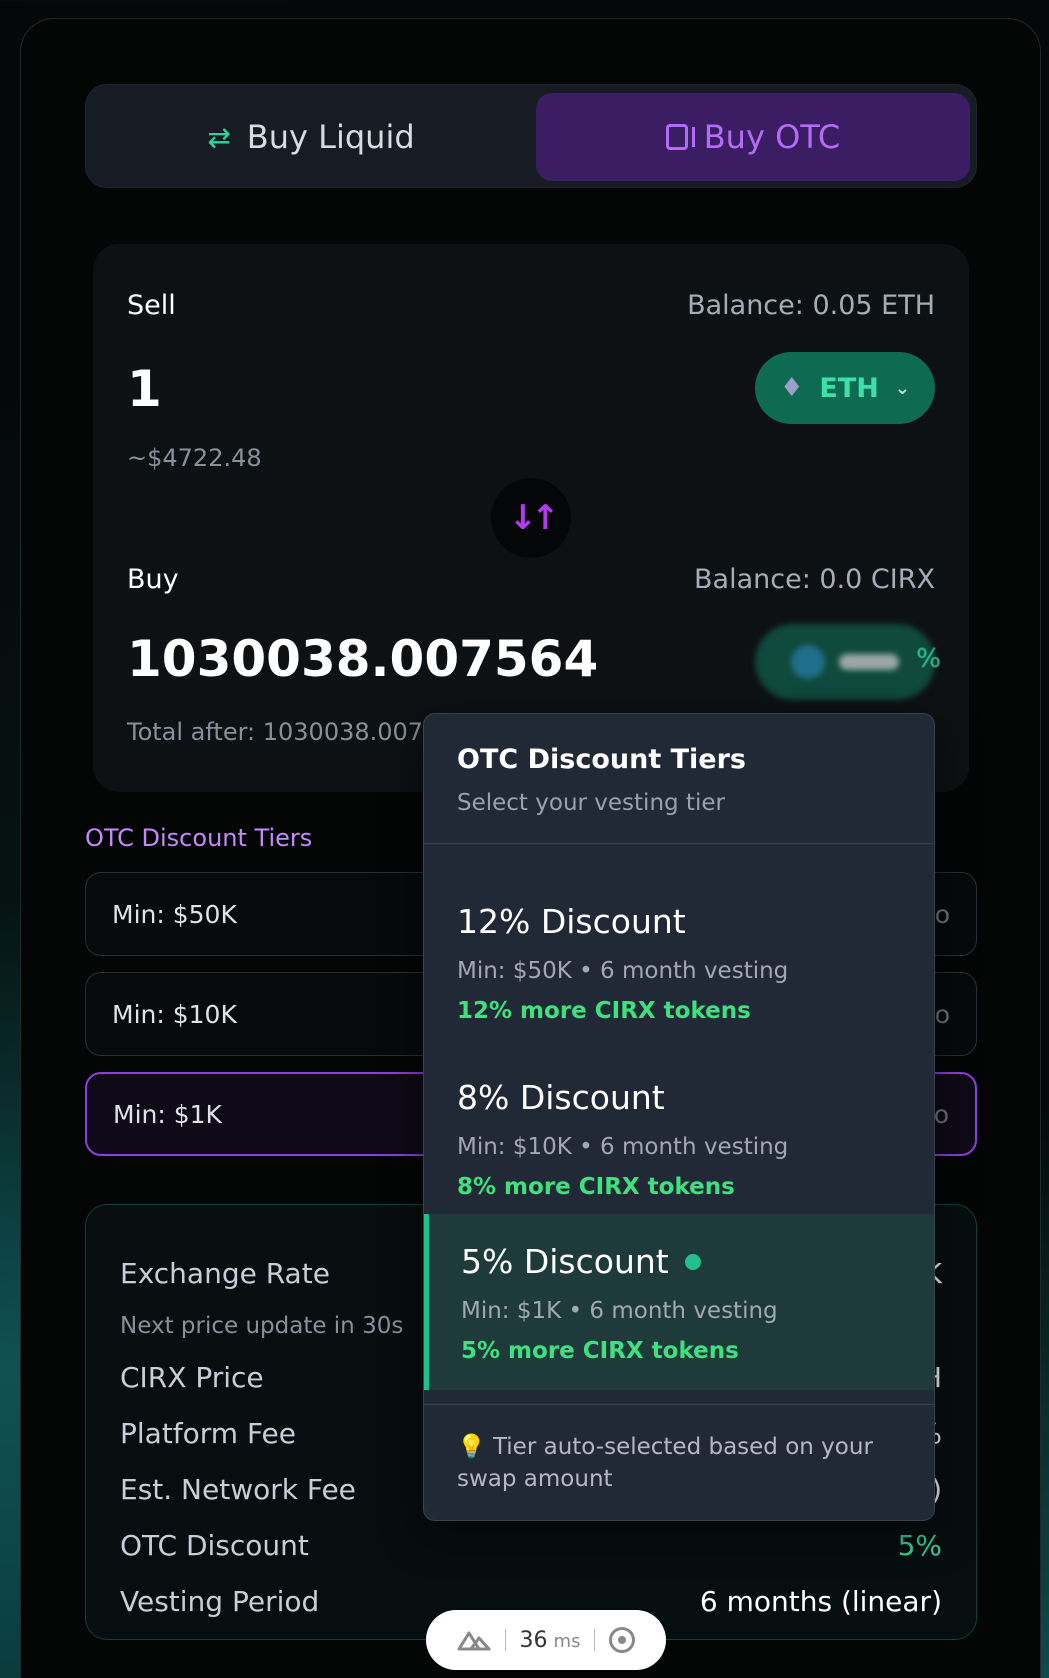  I want to click on sell-token-label: ETH, so click(849, 388).